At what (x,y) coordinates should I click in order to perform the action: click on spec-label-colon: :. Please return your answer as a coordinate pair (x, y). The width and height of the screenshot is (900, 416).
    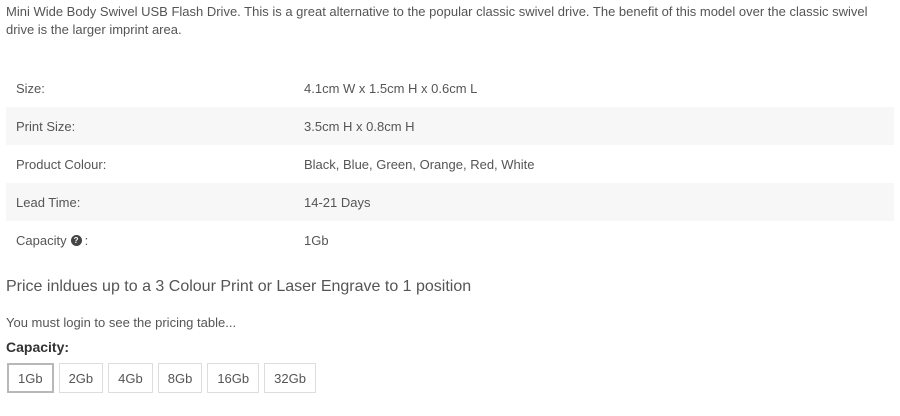
    Looking at the image, I should click on (86, 240).